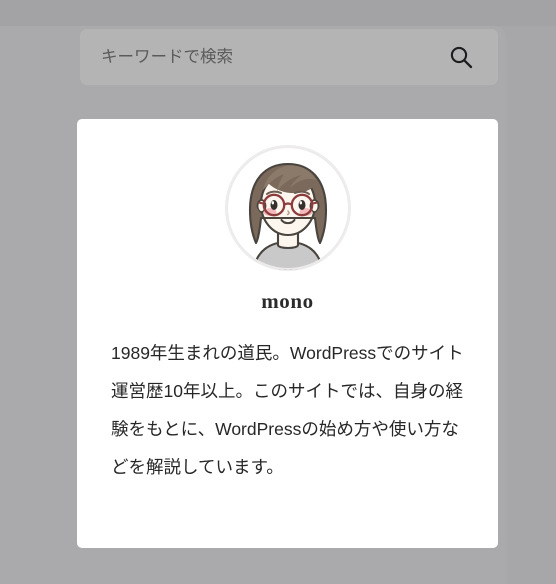  I want to click on search-input, so click(272, 57).